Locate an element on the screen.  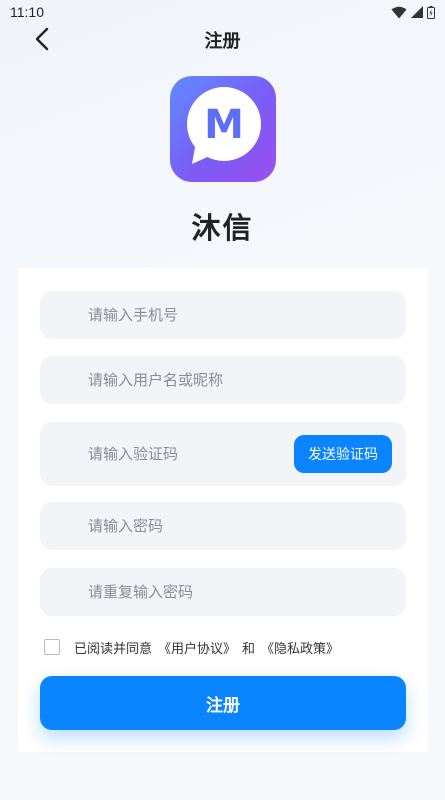
agreement-row: 已阅读并同意 《用户协议》 和 《隐私政策》 is located at coordinates (194, 647).